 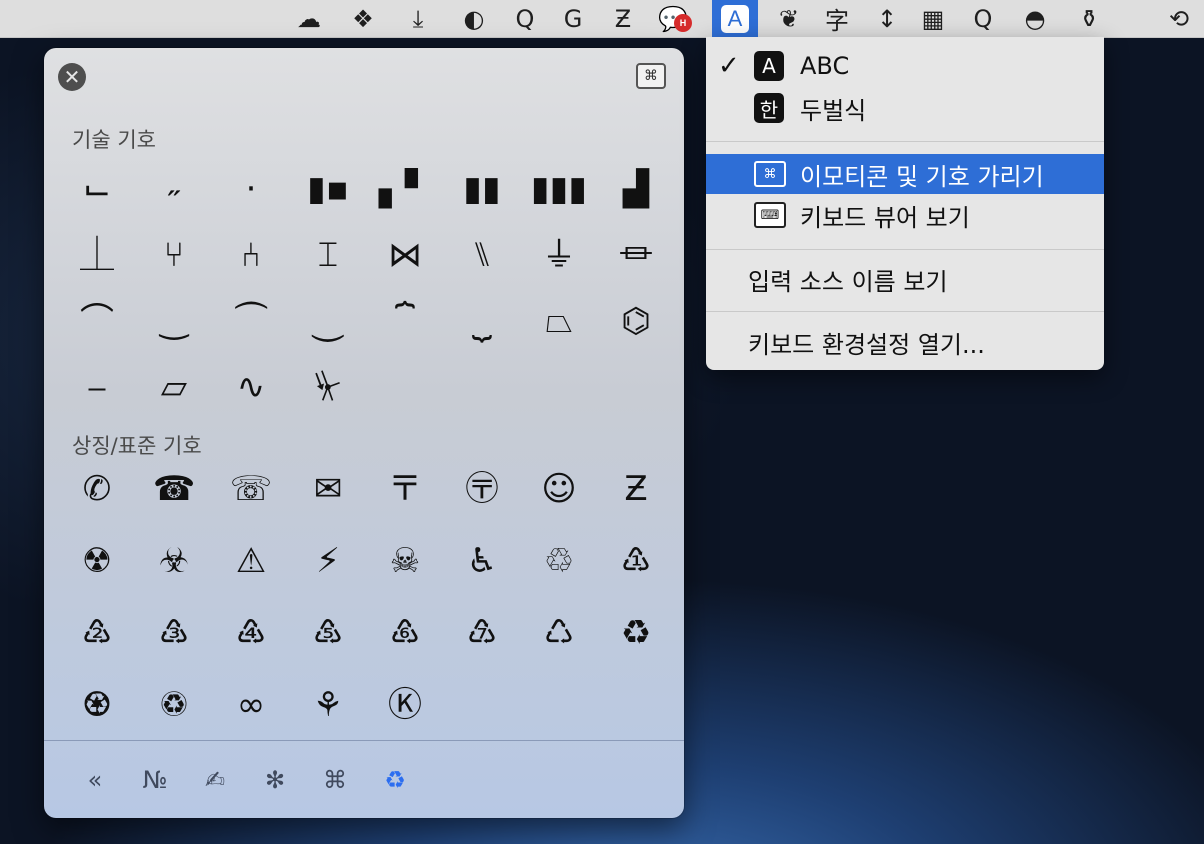 I want to click on symbol-cell: ⑃, so click(x=251, y=255).